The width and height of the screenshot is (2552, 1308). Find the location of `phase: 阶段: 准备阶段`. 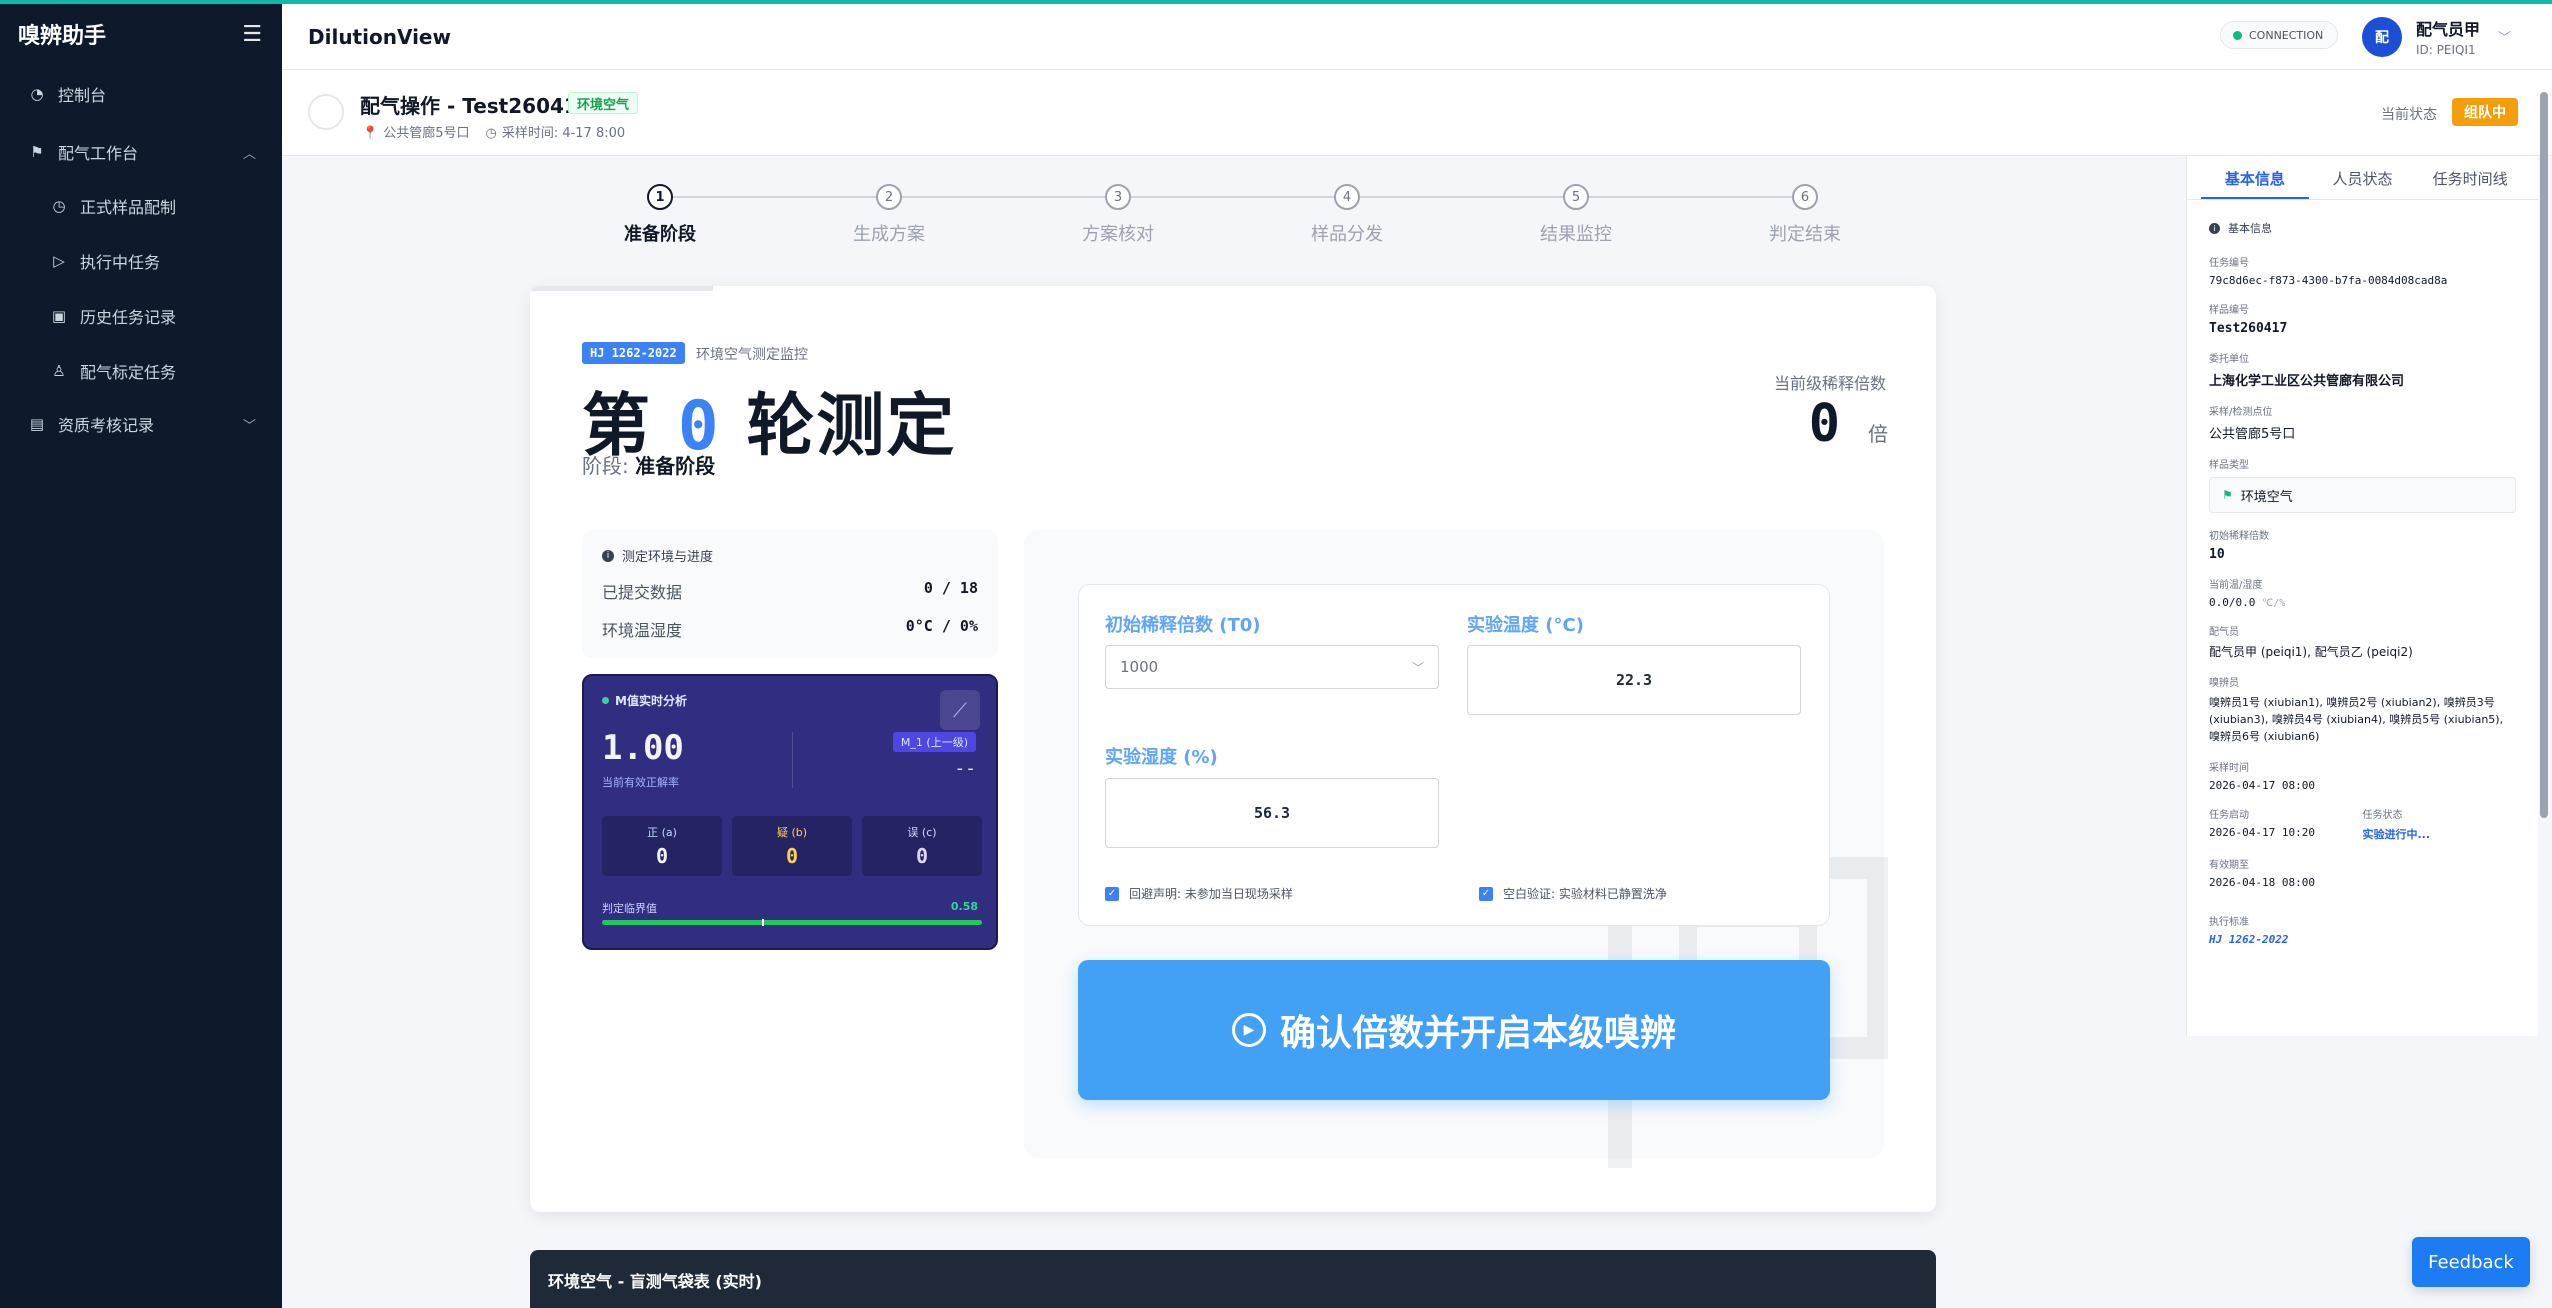

phase: 阶段: 准备阶段 is located at coordinates (648, 464).